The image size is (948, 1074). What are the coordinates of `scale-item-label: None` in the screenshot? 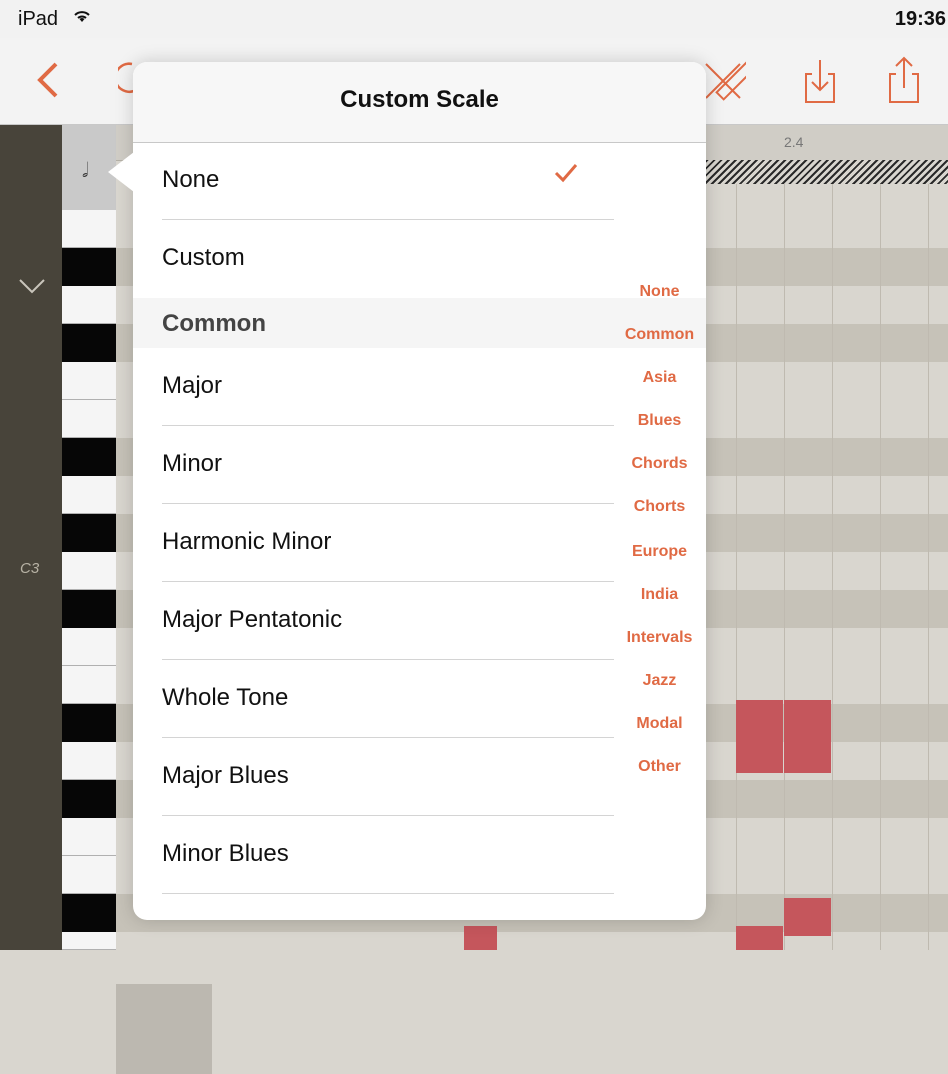 It's located at (191, 179).